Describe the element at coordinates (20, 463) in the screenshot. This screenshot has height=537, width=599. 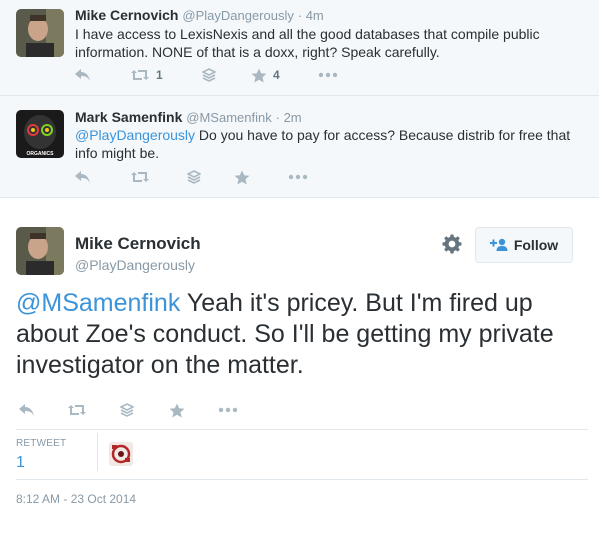
I see `retweet-stat-count: 1` at that location.